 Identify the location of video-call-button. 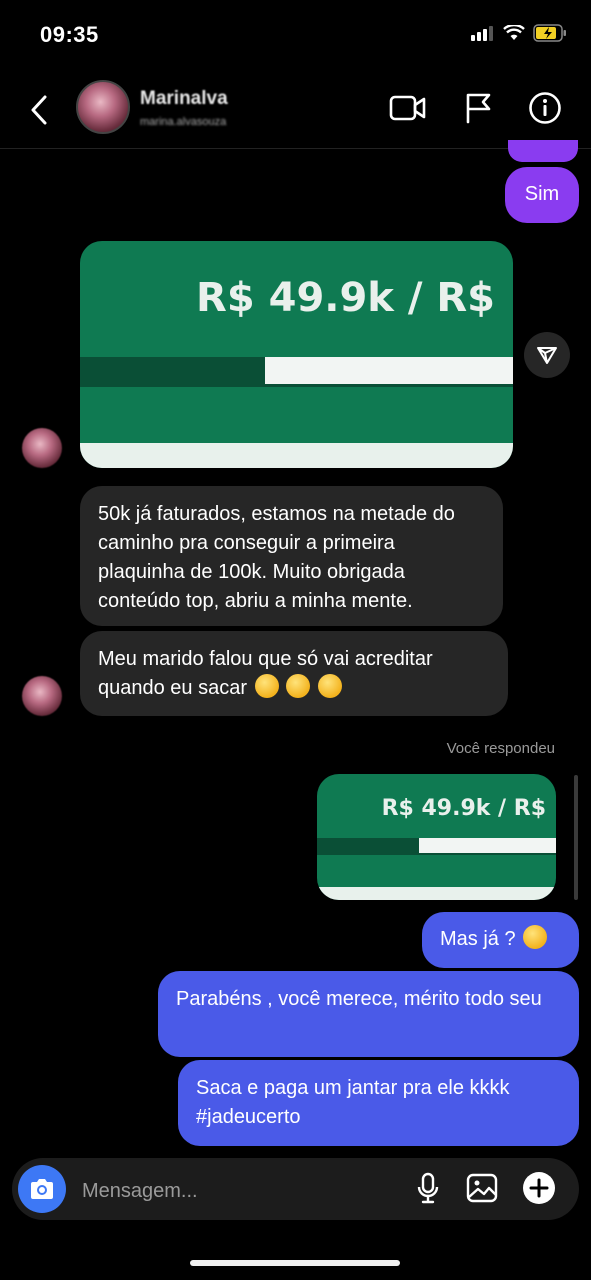
(408, 108).